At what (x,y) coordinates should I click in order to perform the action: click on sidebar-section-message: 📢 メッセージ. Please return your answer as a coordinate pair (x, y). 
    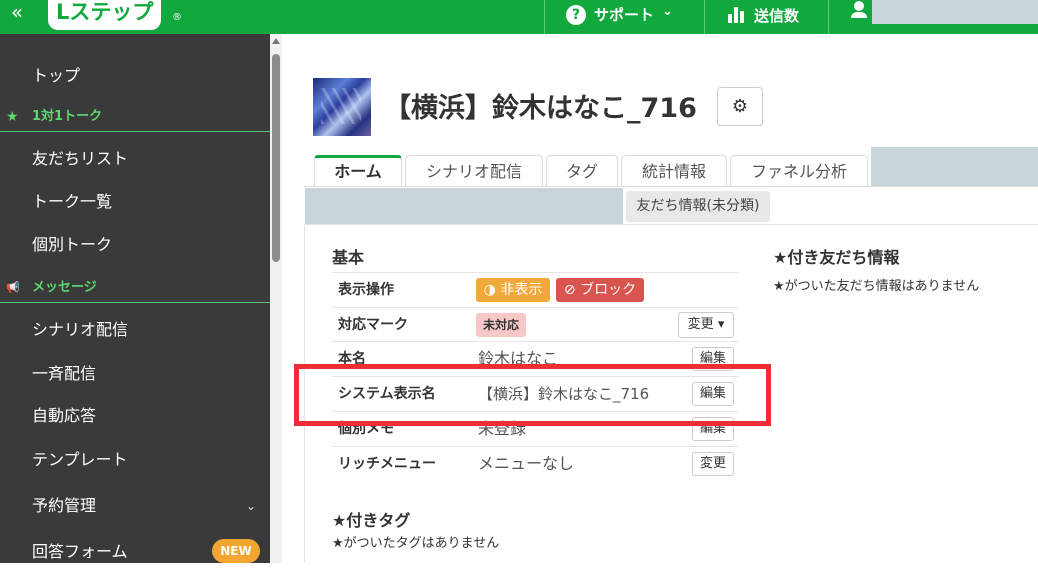
    Looking at the image, I should click on (135, 288).